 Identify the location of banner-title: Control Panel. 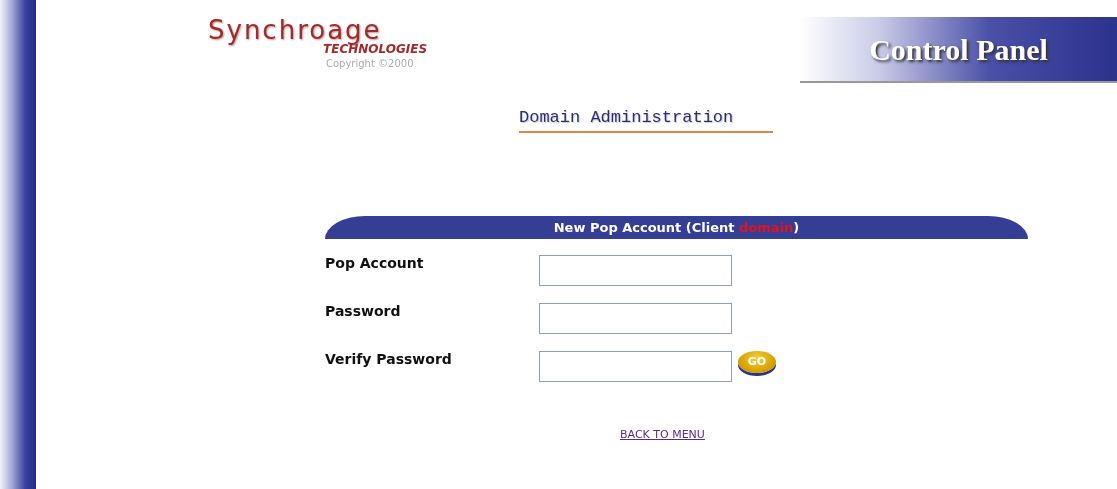
(958, 49).